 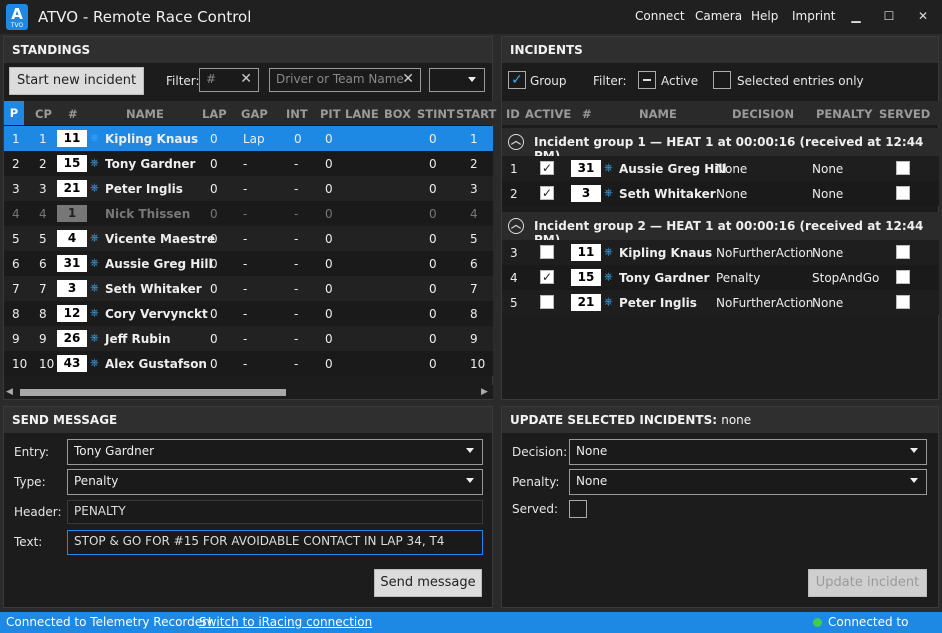 I want to click on menu-help: Help, so click(x=764, y=16).